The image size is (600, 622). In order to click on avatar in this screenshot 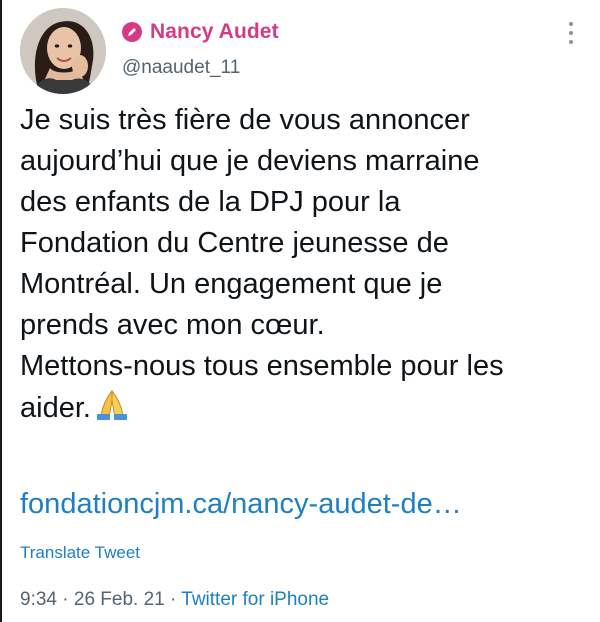, I will do `click(63, 51)`.